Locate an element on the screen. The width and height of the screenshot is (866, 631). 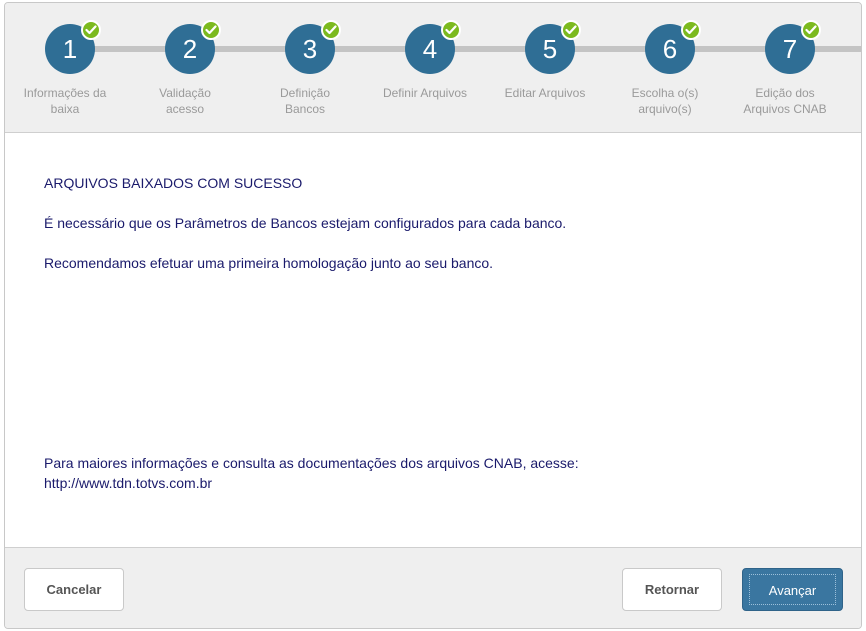
step-label: Definir Arquivos is located at coordinates (425, 93).